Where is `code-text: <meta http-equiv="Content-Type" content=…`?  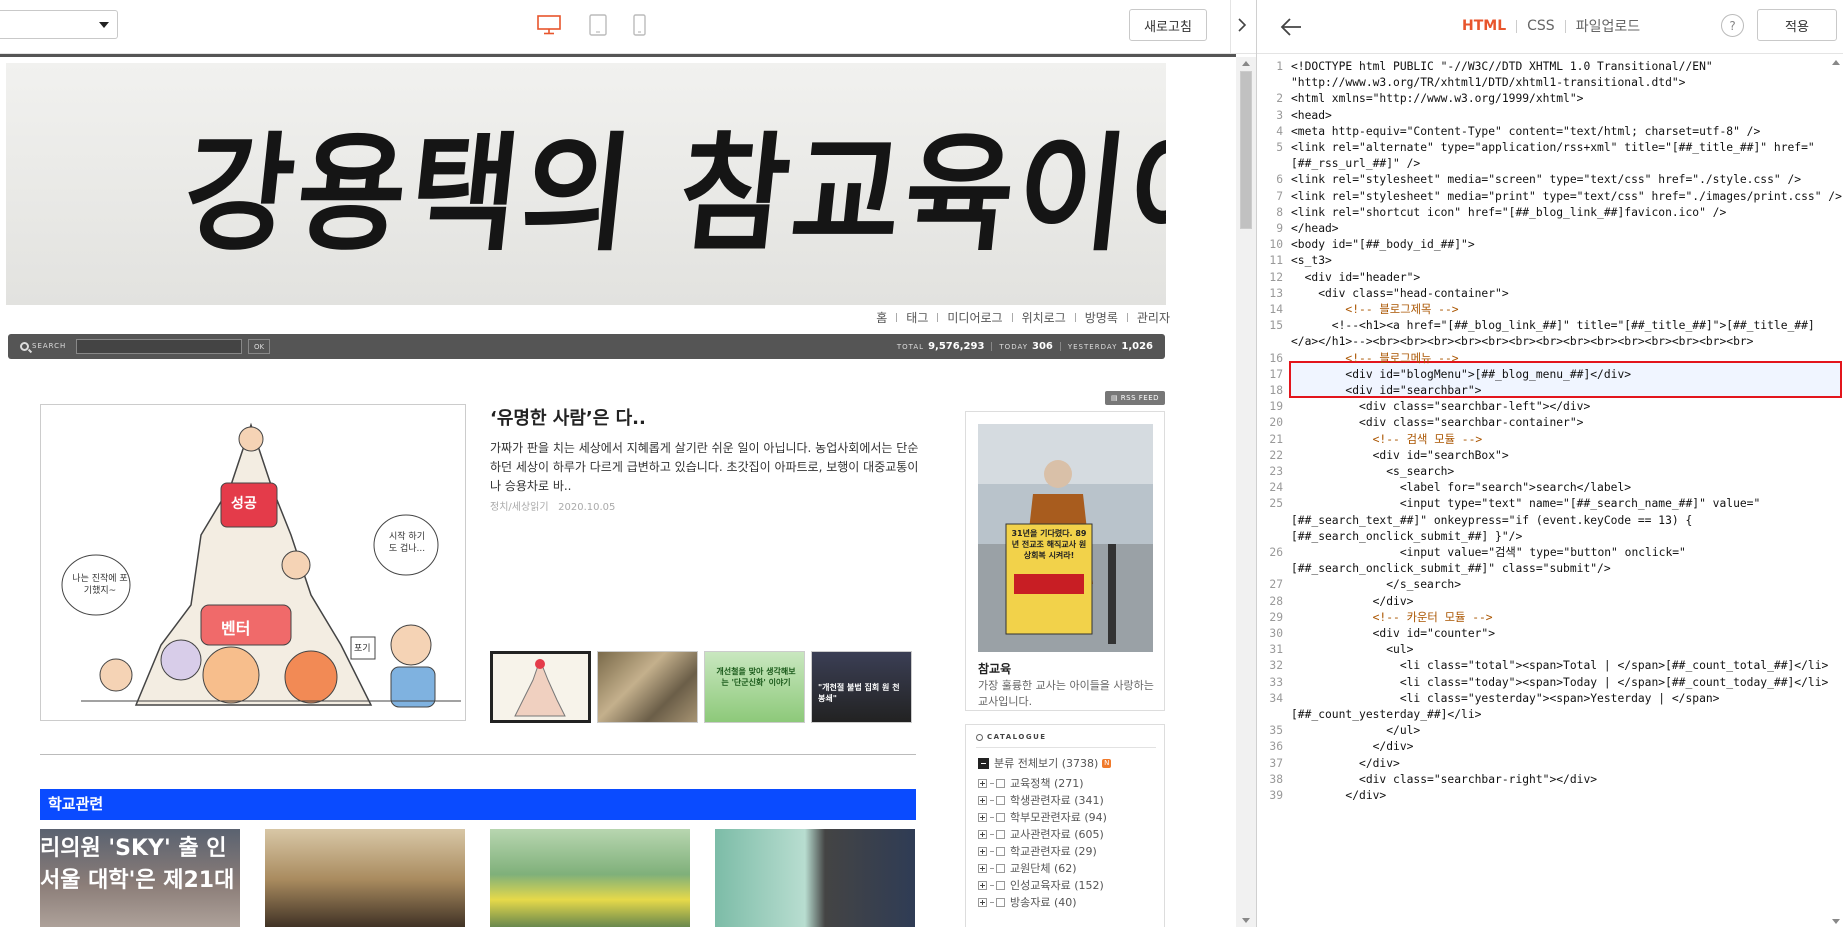
code-text: <meta http-equiv="Content-Type" content=… is located at coordinates (1561, 132).